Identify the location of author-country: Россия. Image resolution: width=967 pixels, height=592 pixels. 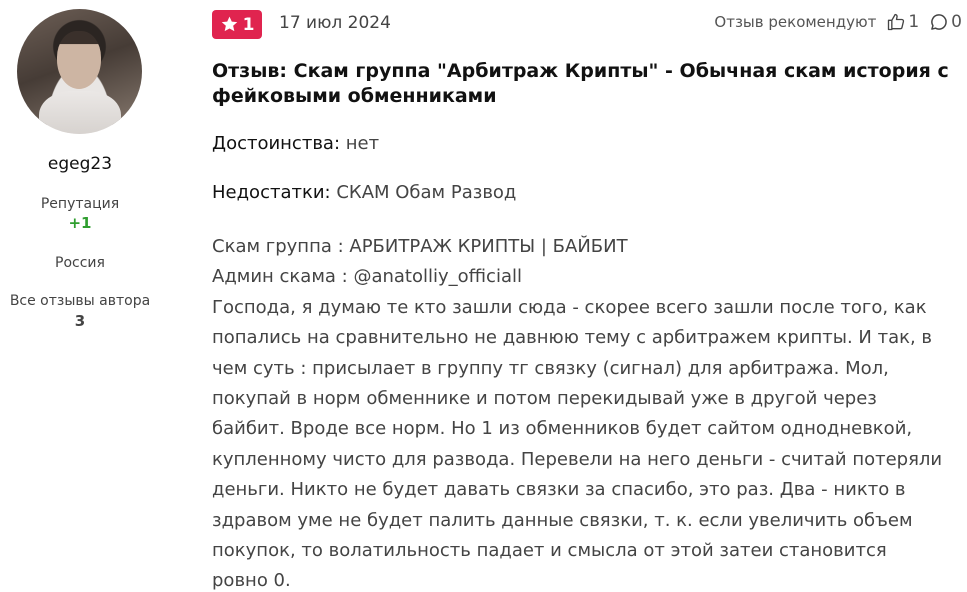
(80, 263).